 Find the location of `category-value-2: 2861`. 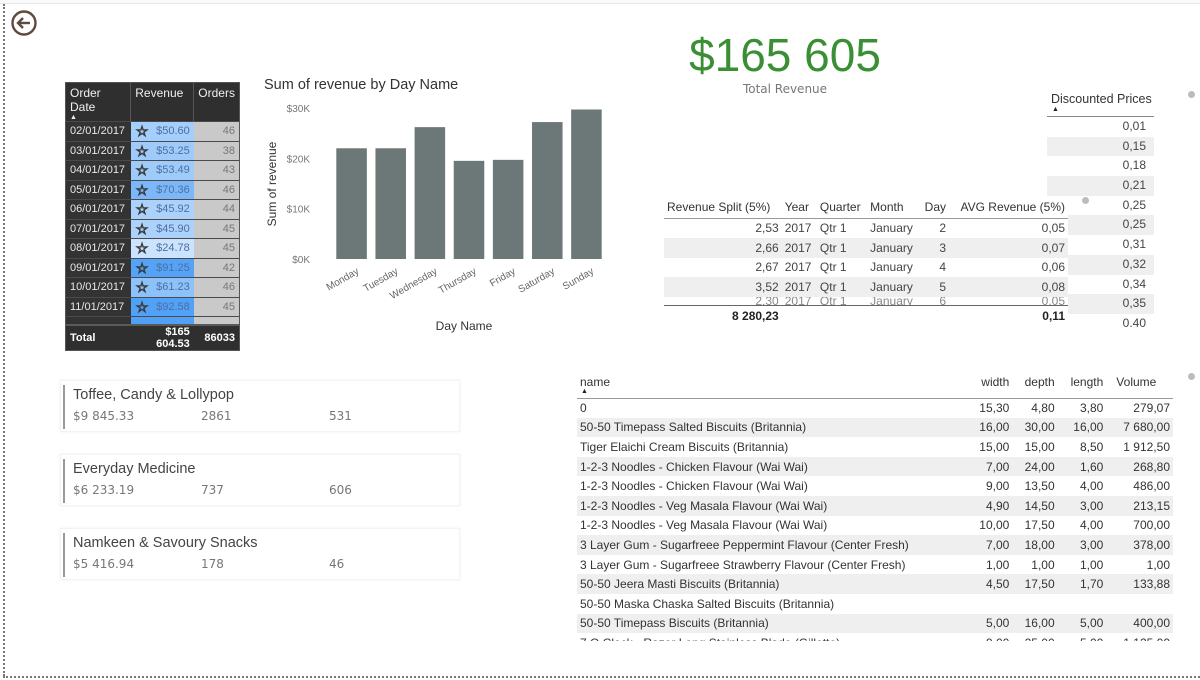

category-value-2: 2861 is located at coordinates (216, 416).